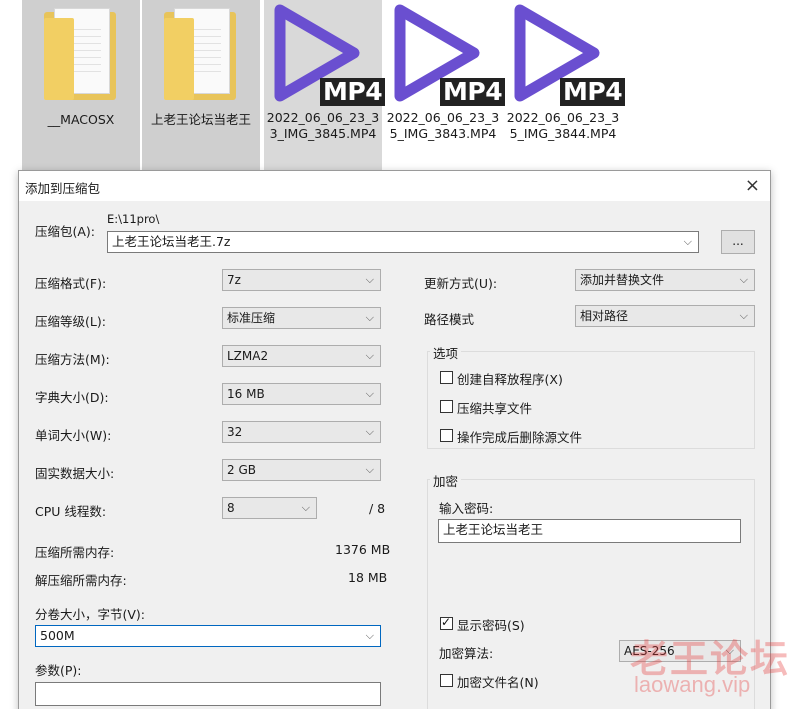 The width and height of the screenshot is (800, 709). What do you see at coordinates (498, 682) in the screenshot?
I see `encrypt-names-label: 加密文件名(N)` at bounding box center [498, 682].